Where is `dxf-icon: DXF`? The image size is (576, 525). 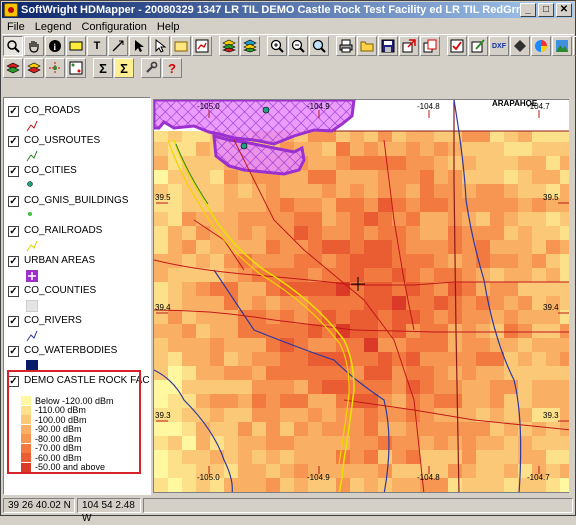
dxf-icon: DXF is located at coordinates (499, 46).